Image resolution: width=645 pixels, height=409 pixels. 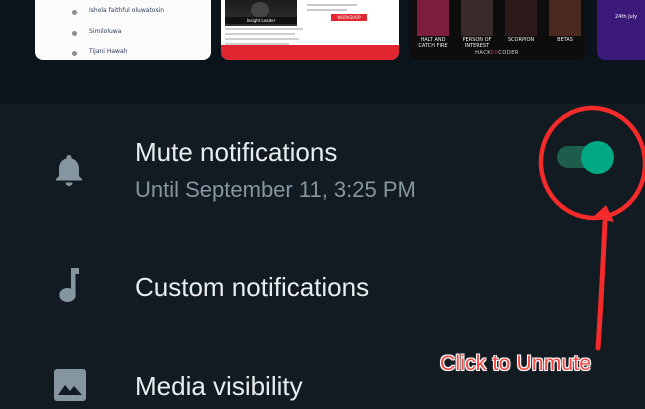 I want to click on brand-text: HACKERCODER, so click(x=497, y=53).